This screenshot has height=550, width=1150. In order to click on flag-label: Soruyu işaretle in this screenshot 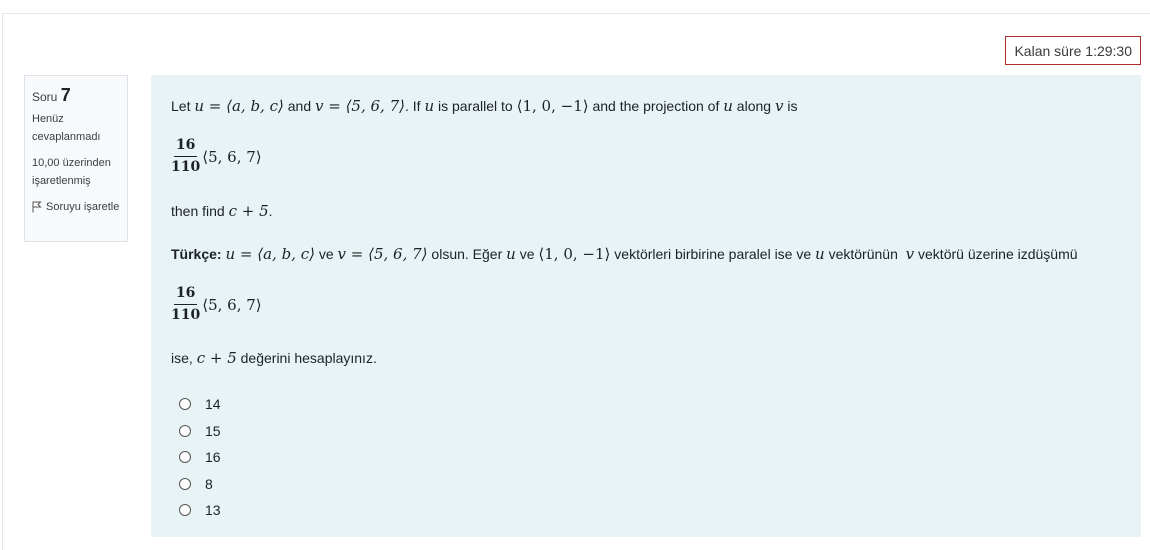, I will do `click(83, 207)`.